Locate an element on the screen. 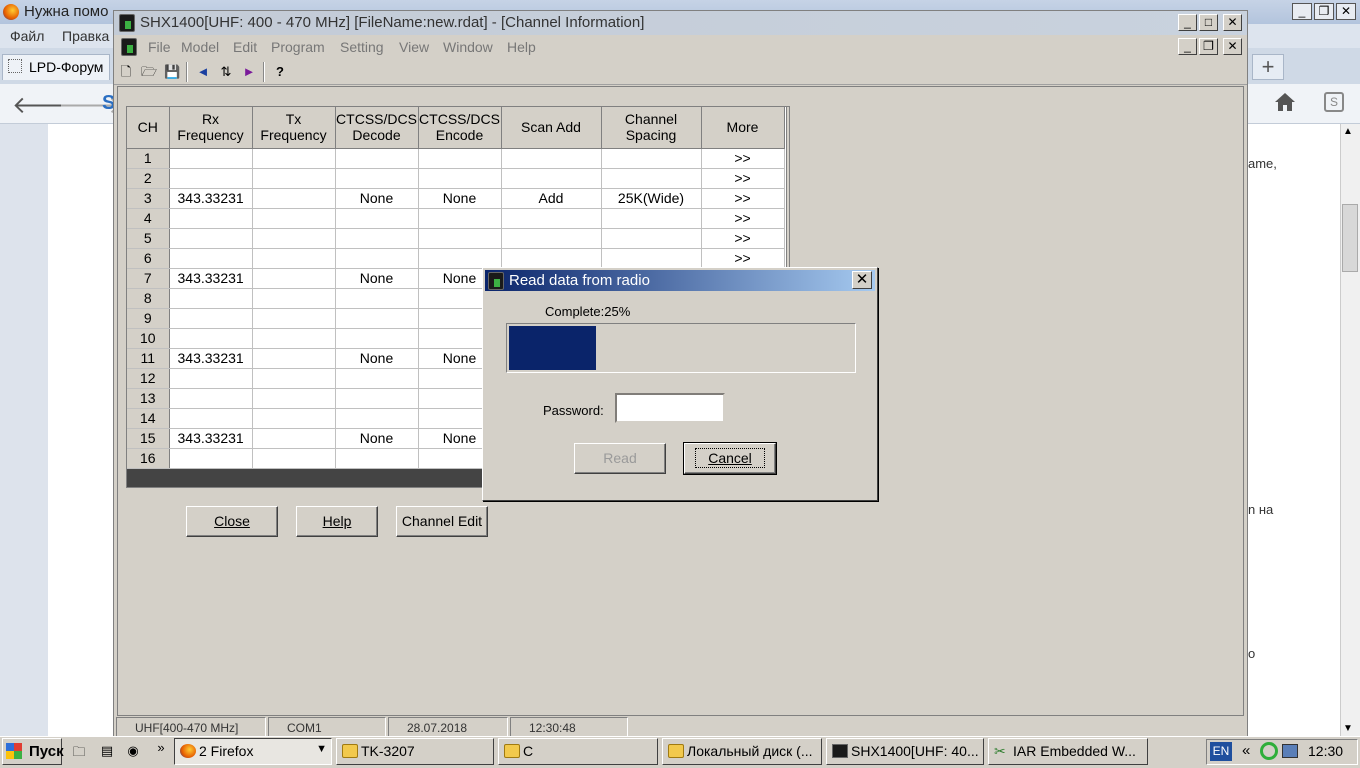 The image size is (1360, 768). taskbar-tk3207: TK-3207 is located at coordinates (415, 751).